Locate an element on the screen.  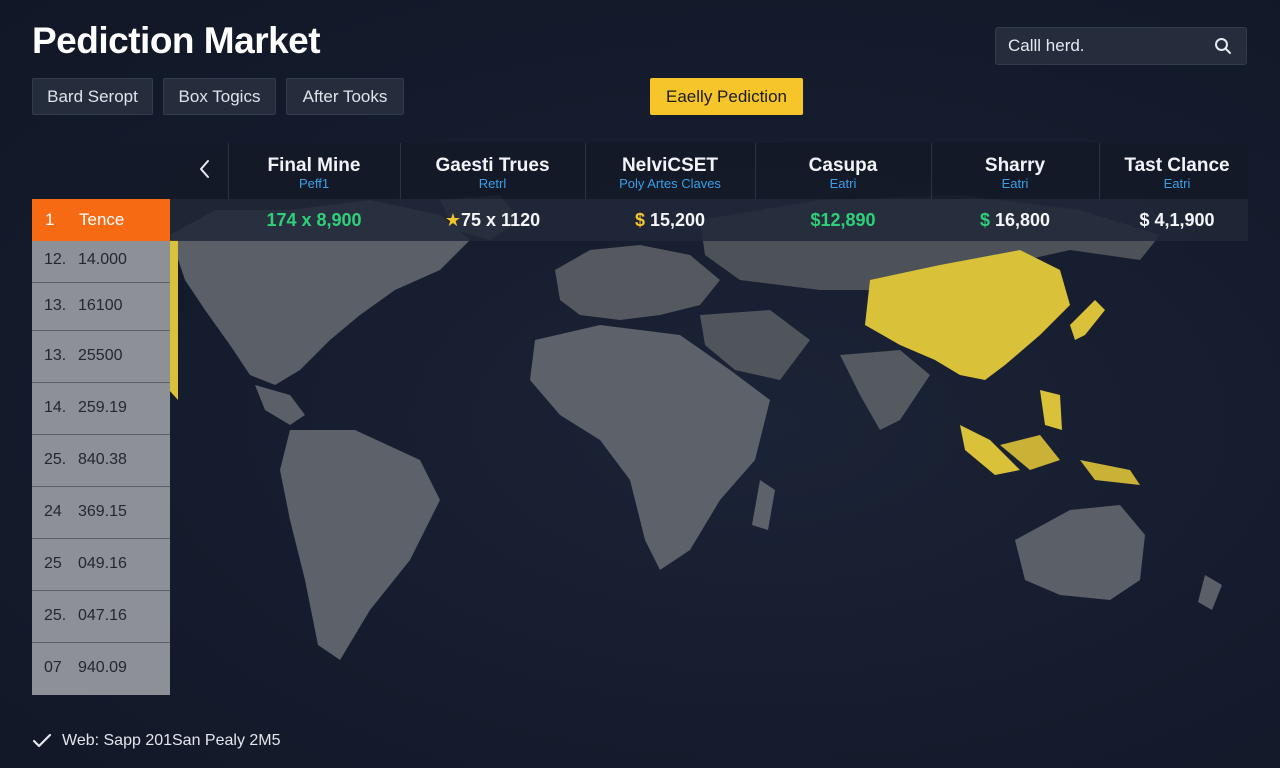
column-gaesti-trues: Gaesti Trues Retrl is located at coordinates (492, 171).